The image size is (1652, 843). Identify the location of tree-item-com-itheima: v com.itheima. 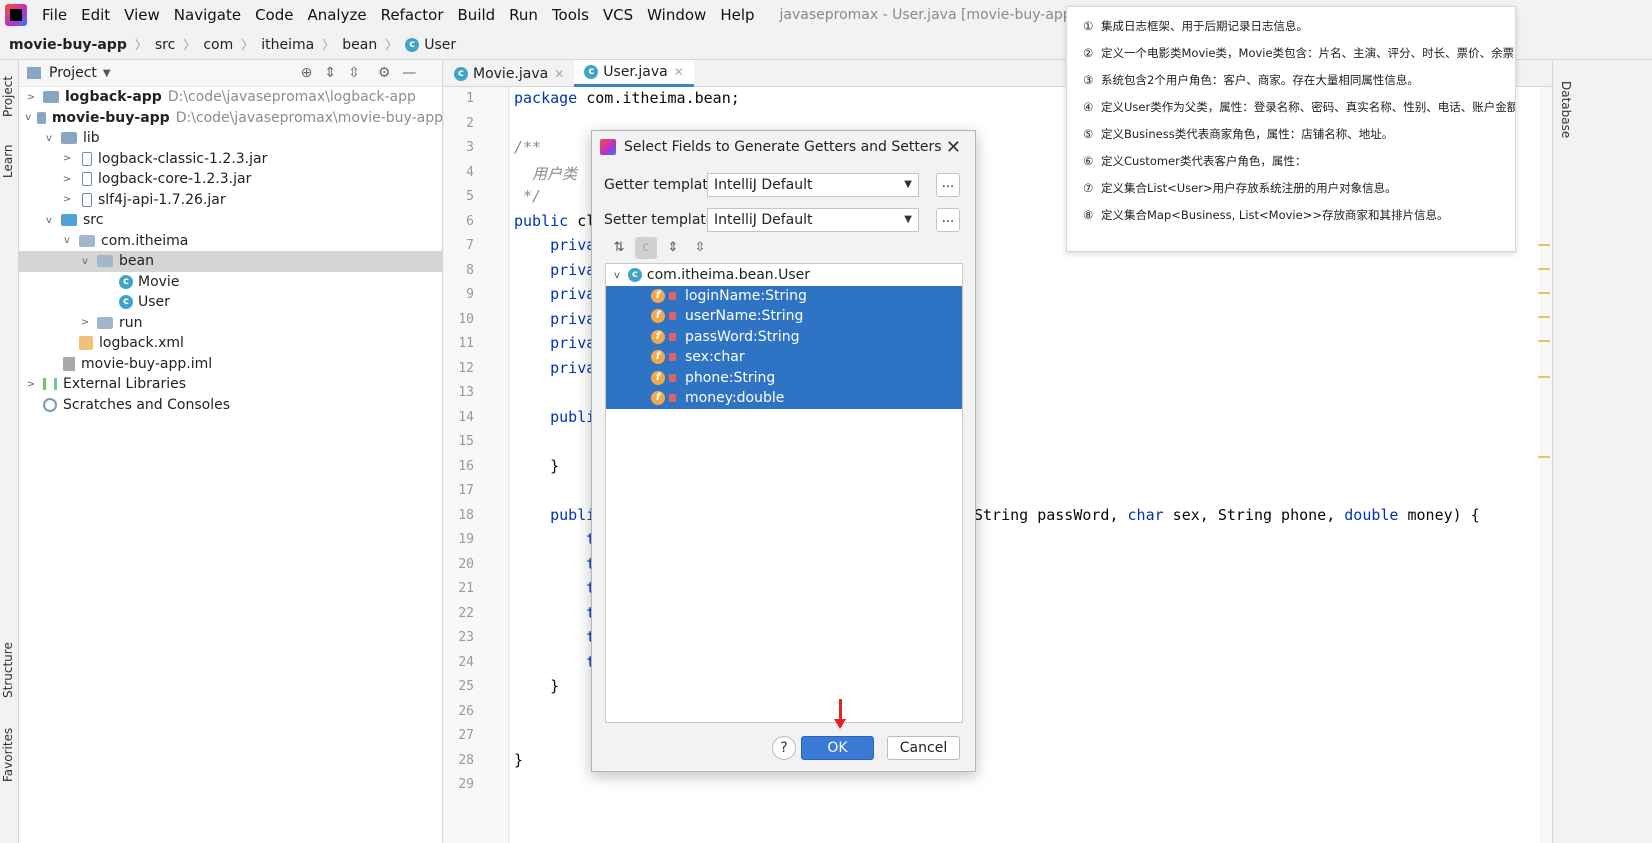
(231, 241).